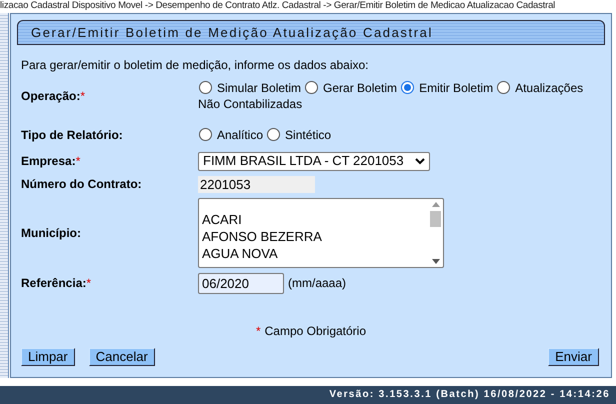  What do you see at coordinates (56, 283) in the screenshot?
I see `field-label: Referência:*` at bounding box center [56, 283].